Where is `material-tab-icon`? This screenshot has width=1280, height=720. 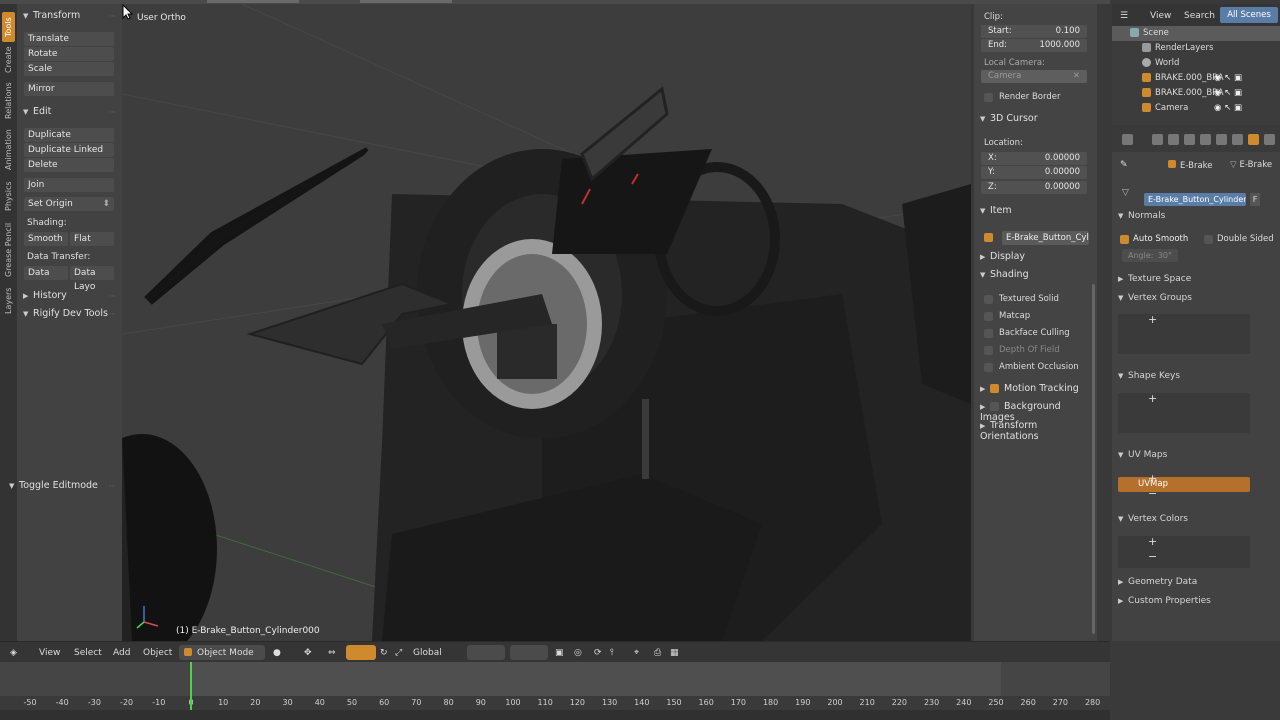
material-tab-icon is located at coordinates (1269, 139).